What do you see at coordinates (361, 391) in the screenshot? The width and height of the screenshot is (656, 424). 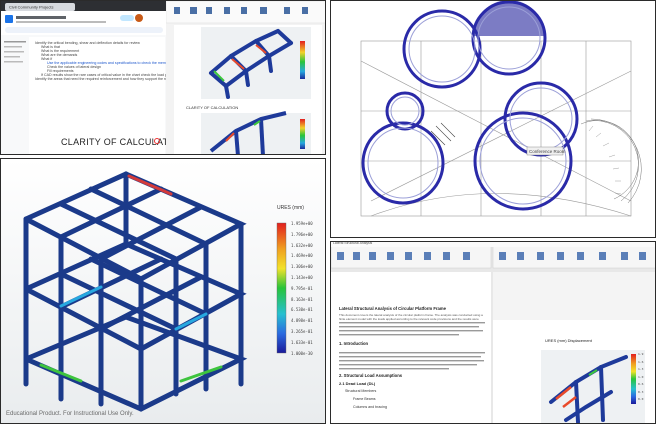 I see `bullet-item: Structural Members` at bounding box center [361, 391].